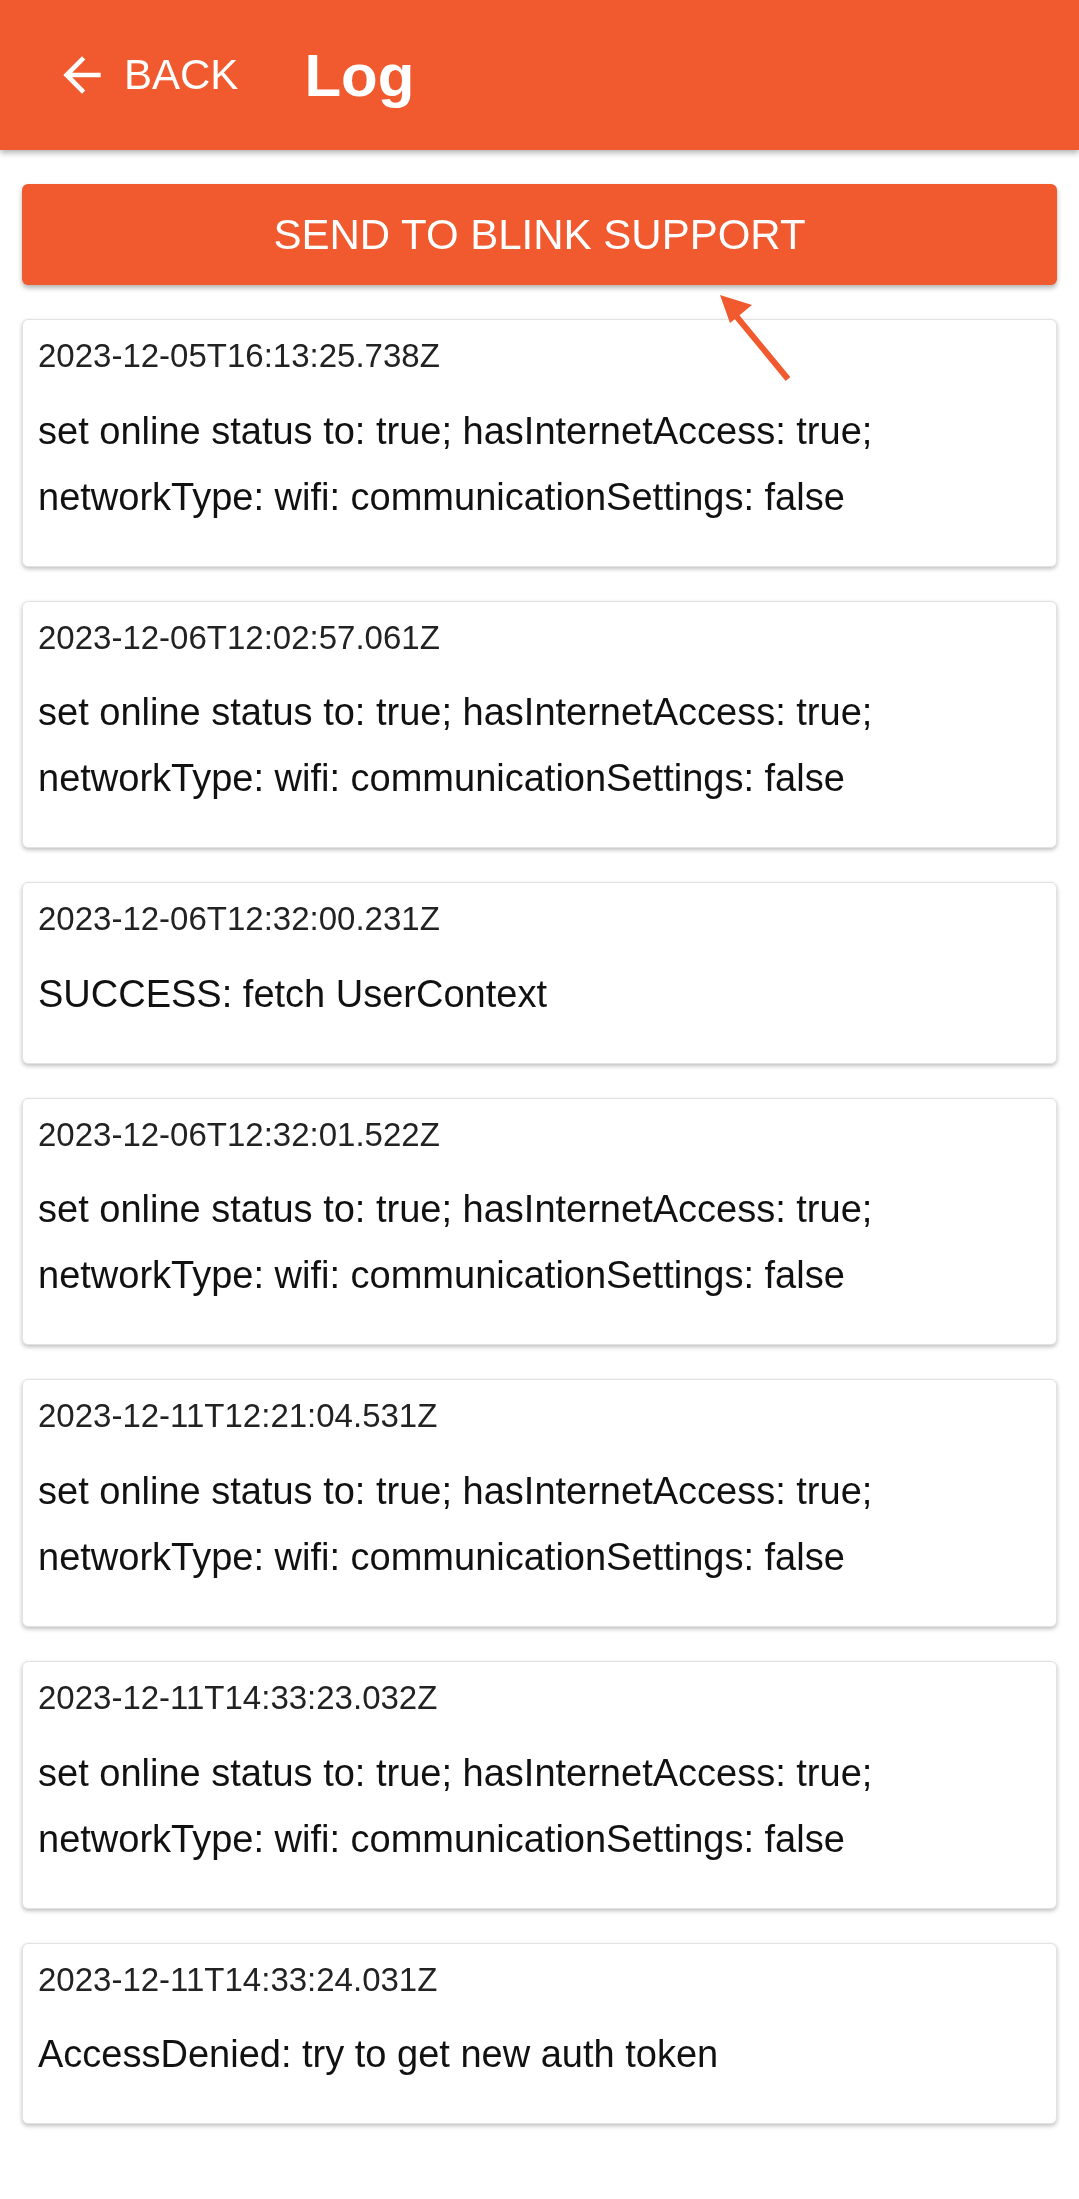 Image resolution: width=1079 pixels, height=2199 pixels. What do you see at coordinates (146, 75) in the screenshot?
I see `back-button: BACK` at bounding box center [146, 75].